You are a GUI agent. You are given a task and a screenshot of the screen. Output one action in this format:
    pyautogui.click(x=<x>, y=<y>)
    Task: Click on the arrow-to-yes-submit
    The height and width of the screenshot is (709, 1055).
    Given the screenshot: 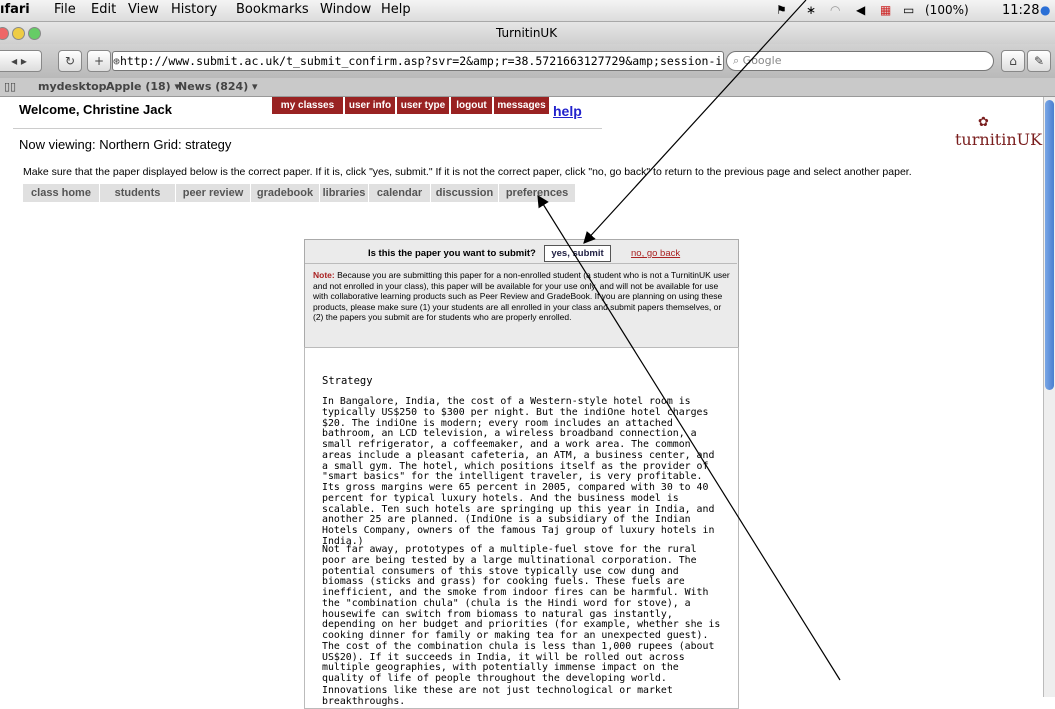 What is the action you would take?
    pyautogui.click(x=695, y=122)
    